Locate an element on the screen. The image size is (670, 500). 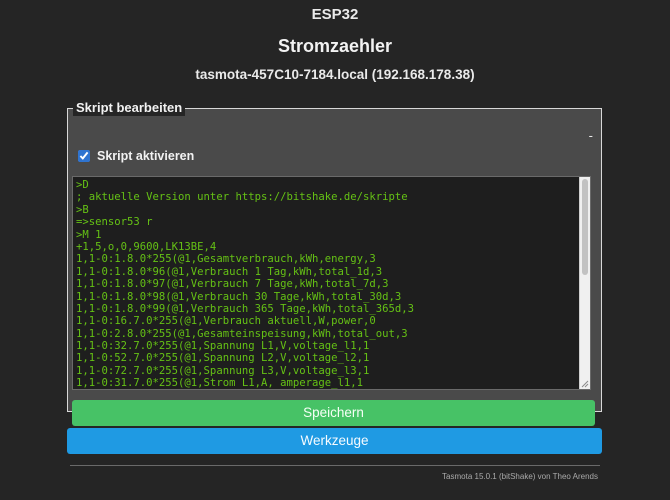
code-line: >M 1 is located at coordinates (89, 234).